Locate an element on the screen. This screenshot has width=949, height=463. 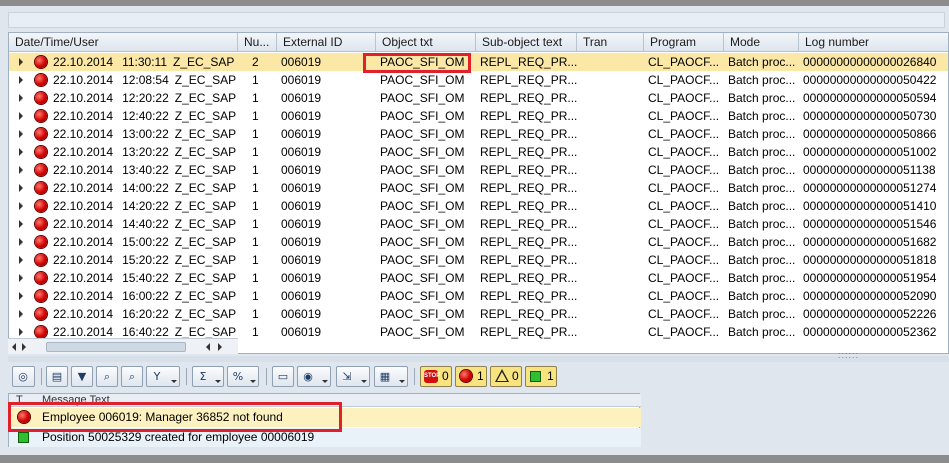
stop-counter: STOP 0 is located at coordinates (436, 376).